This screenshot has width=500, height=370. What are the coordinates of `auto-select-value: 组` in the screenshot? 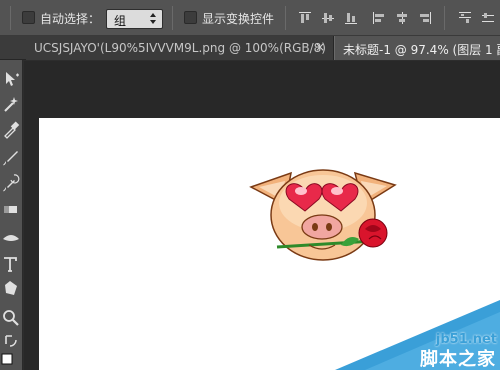 It's located at (120, 21).